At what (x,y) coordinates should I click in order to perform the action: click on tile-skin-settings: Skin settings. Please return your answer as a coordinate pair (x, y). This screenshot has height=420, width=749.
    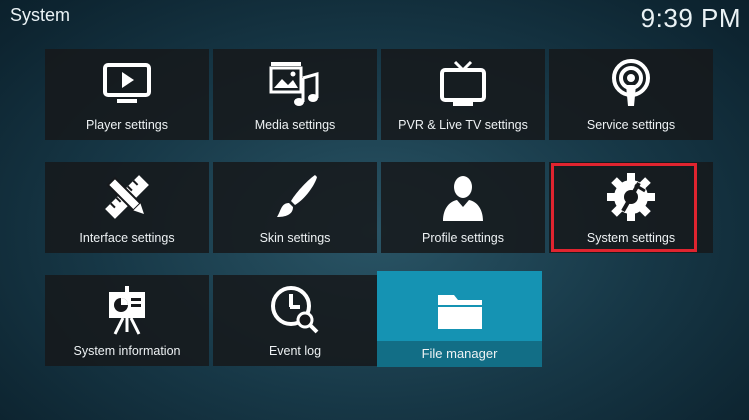
    Looking at the image, I should click on (295, 207).